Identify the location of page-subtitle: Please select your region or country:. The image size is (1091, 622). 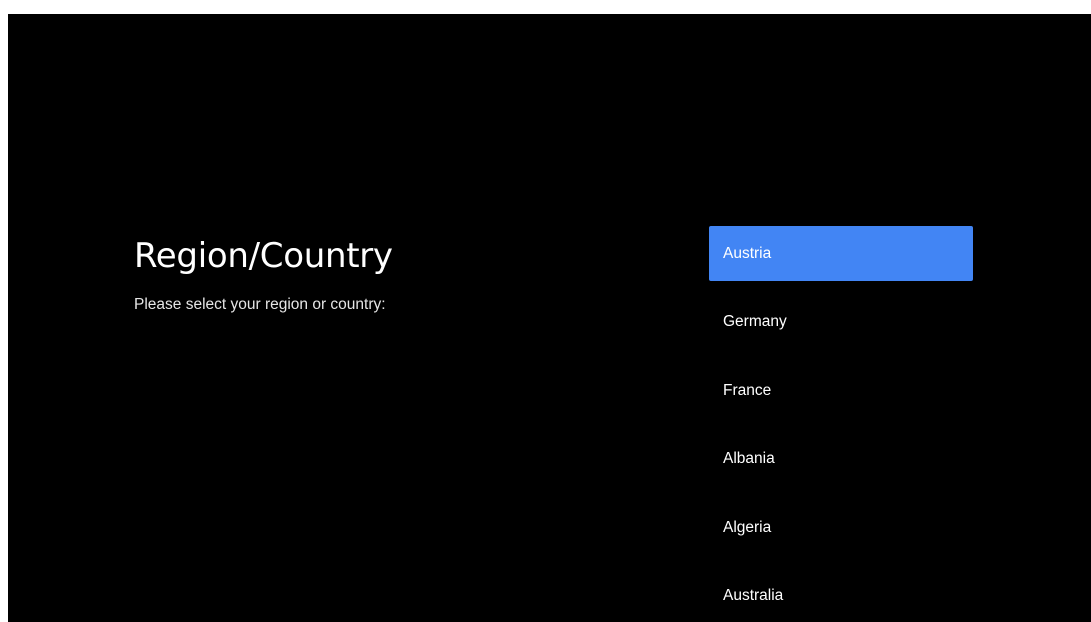
(260, 304).